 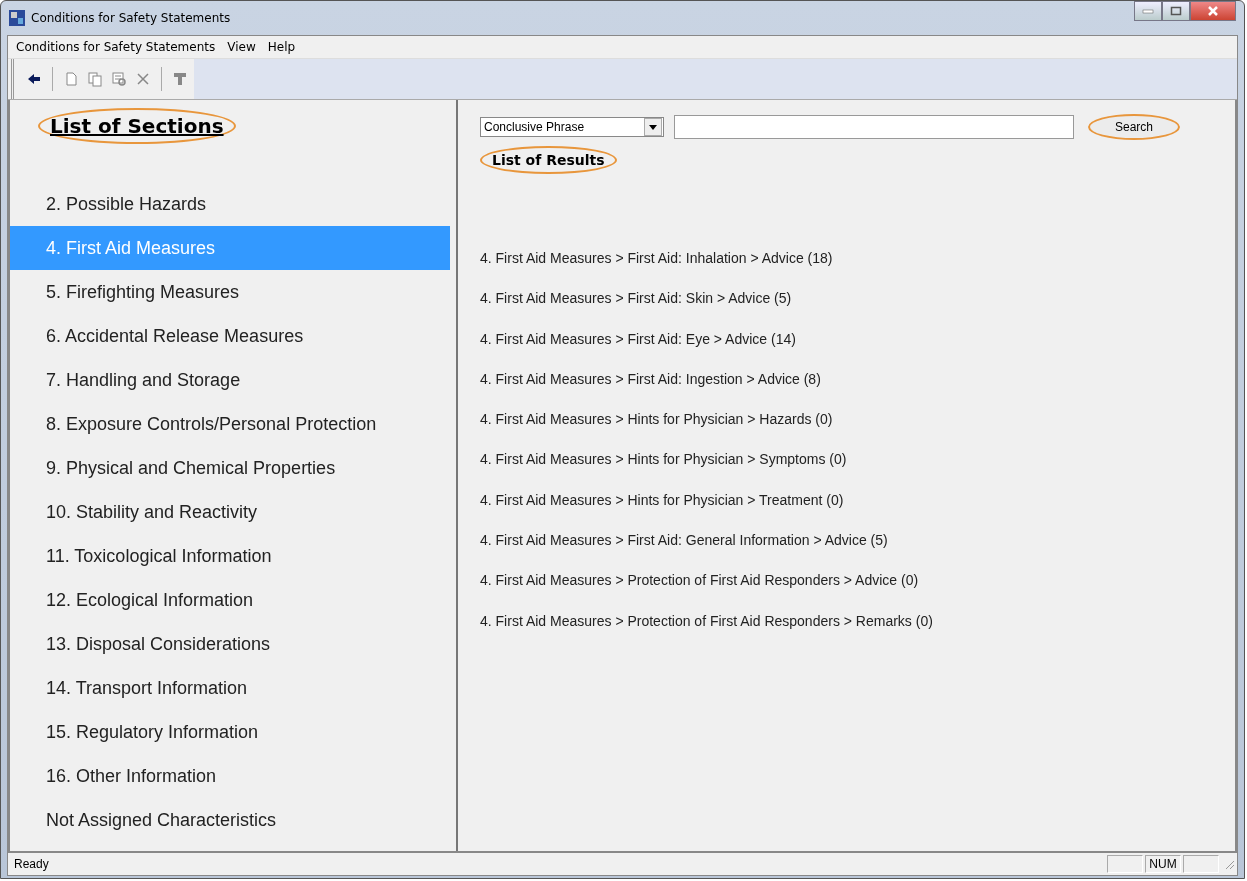 What do you see at coordinates (845, 459) in the screenshot?
I see `result-item: 4. First Aid Measures > Hints for Physician > Symptoms (0)` at bounding box center [845, 459].